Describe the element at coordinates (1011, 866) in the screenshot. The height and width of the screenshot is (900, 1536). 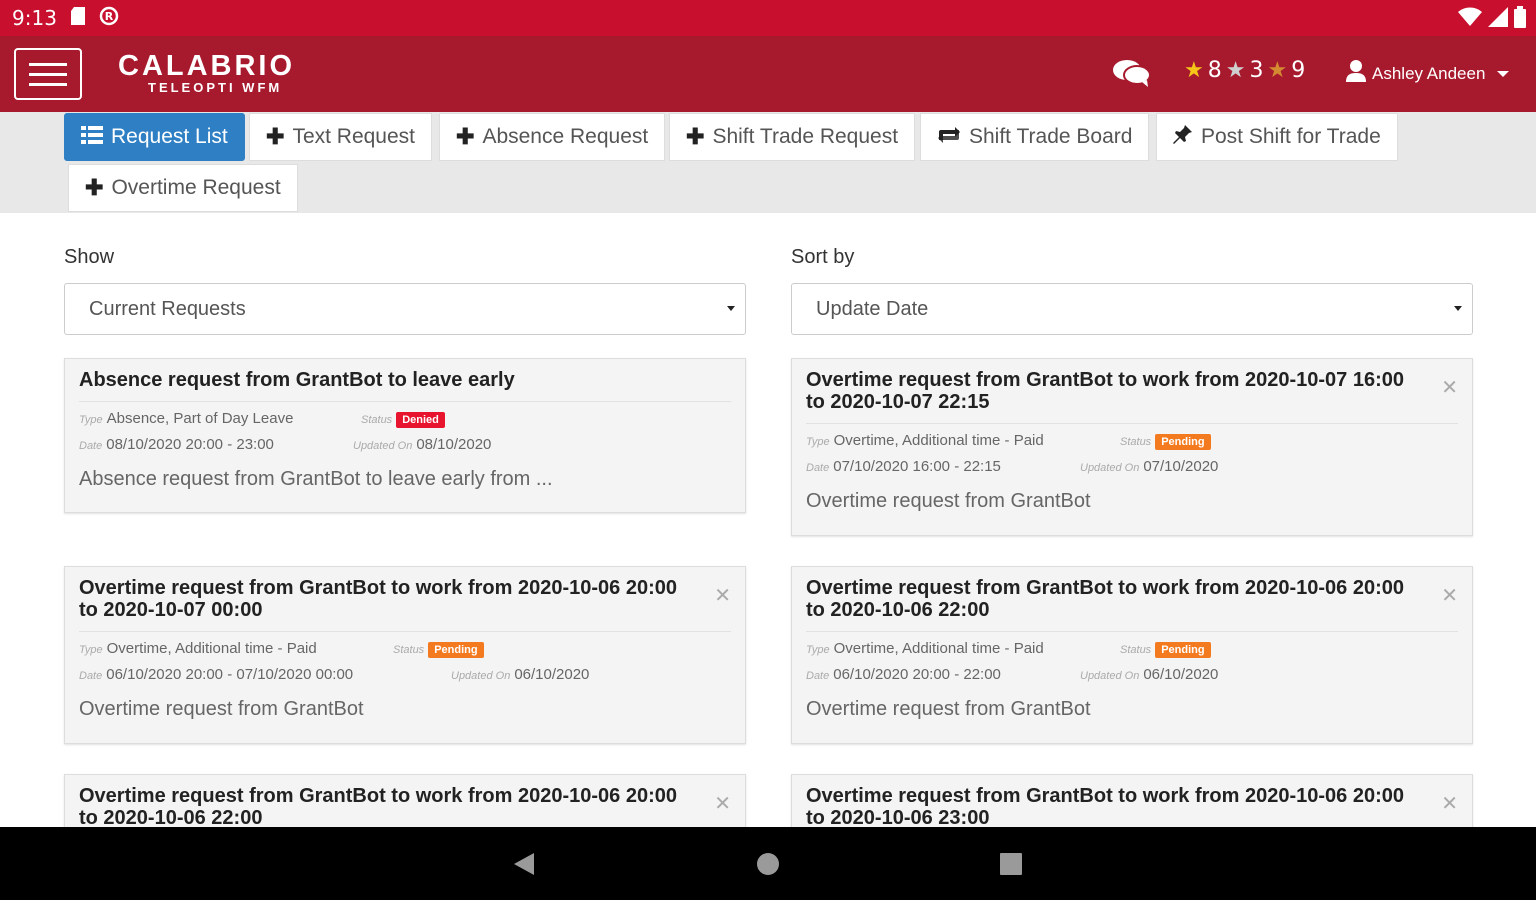
I see `recents-icon` at that location.